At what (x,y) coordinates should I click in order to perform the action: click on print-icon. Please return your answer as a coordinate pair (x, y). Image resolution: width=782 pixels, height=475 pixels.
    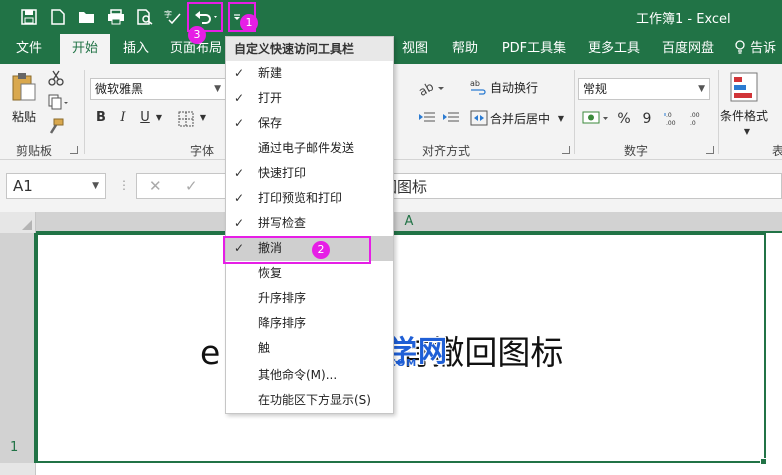
    Looking at the image, I should click on (116, 17).